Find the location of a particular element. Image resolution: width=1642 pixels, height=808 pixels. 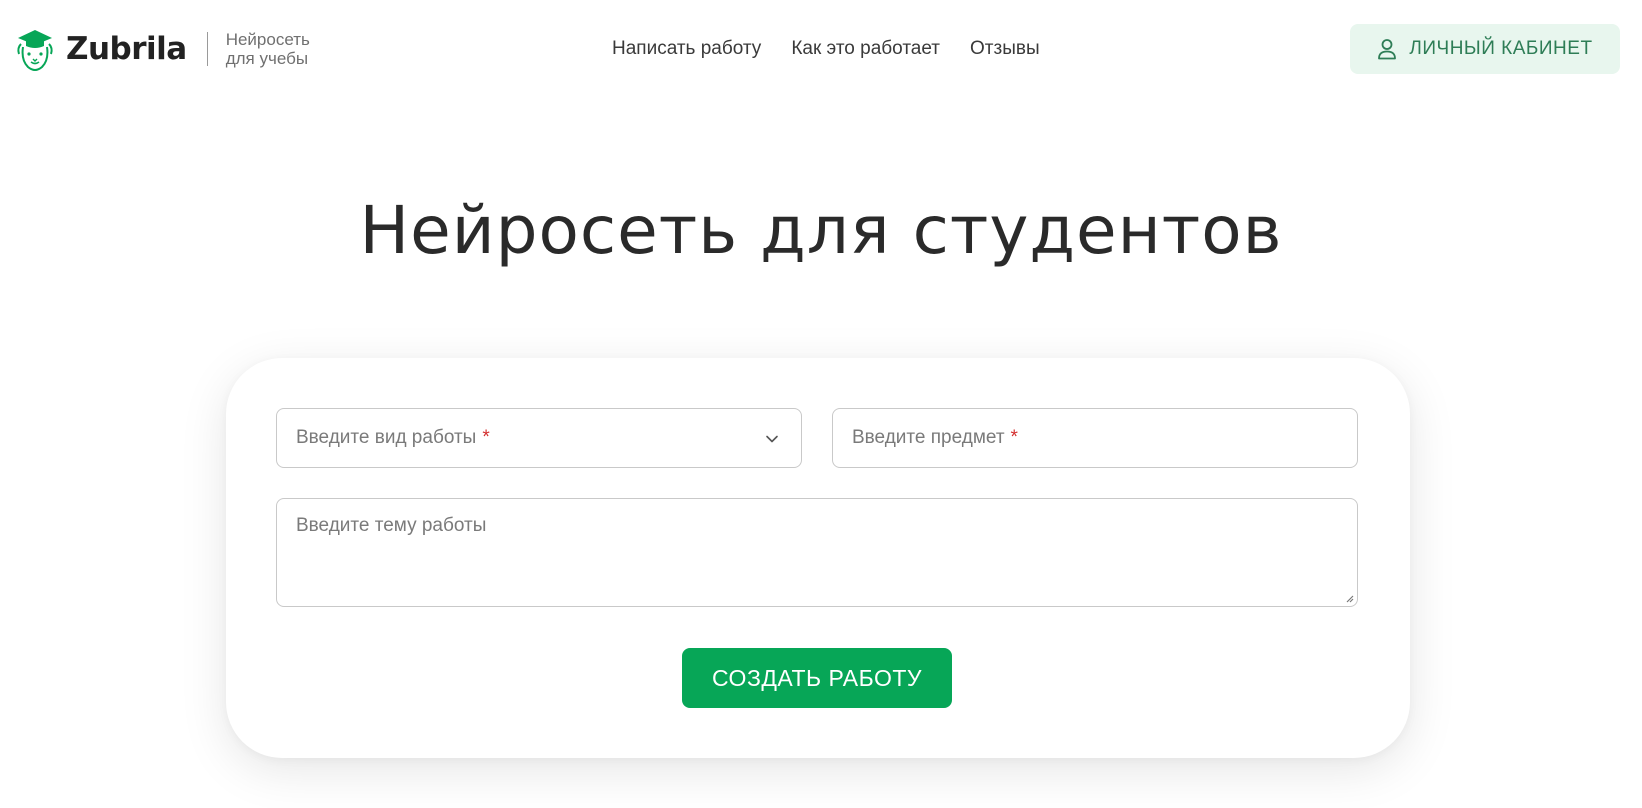

nav-link-write-work: Написать работу is located at coordinates (686, 49).